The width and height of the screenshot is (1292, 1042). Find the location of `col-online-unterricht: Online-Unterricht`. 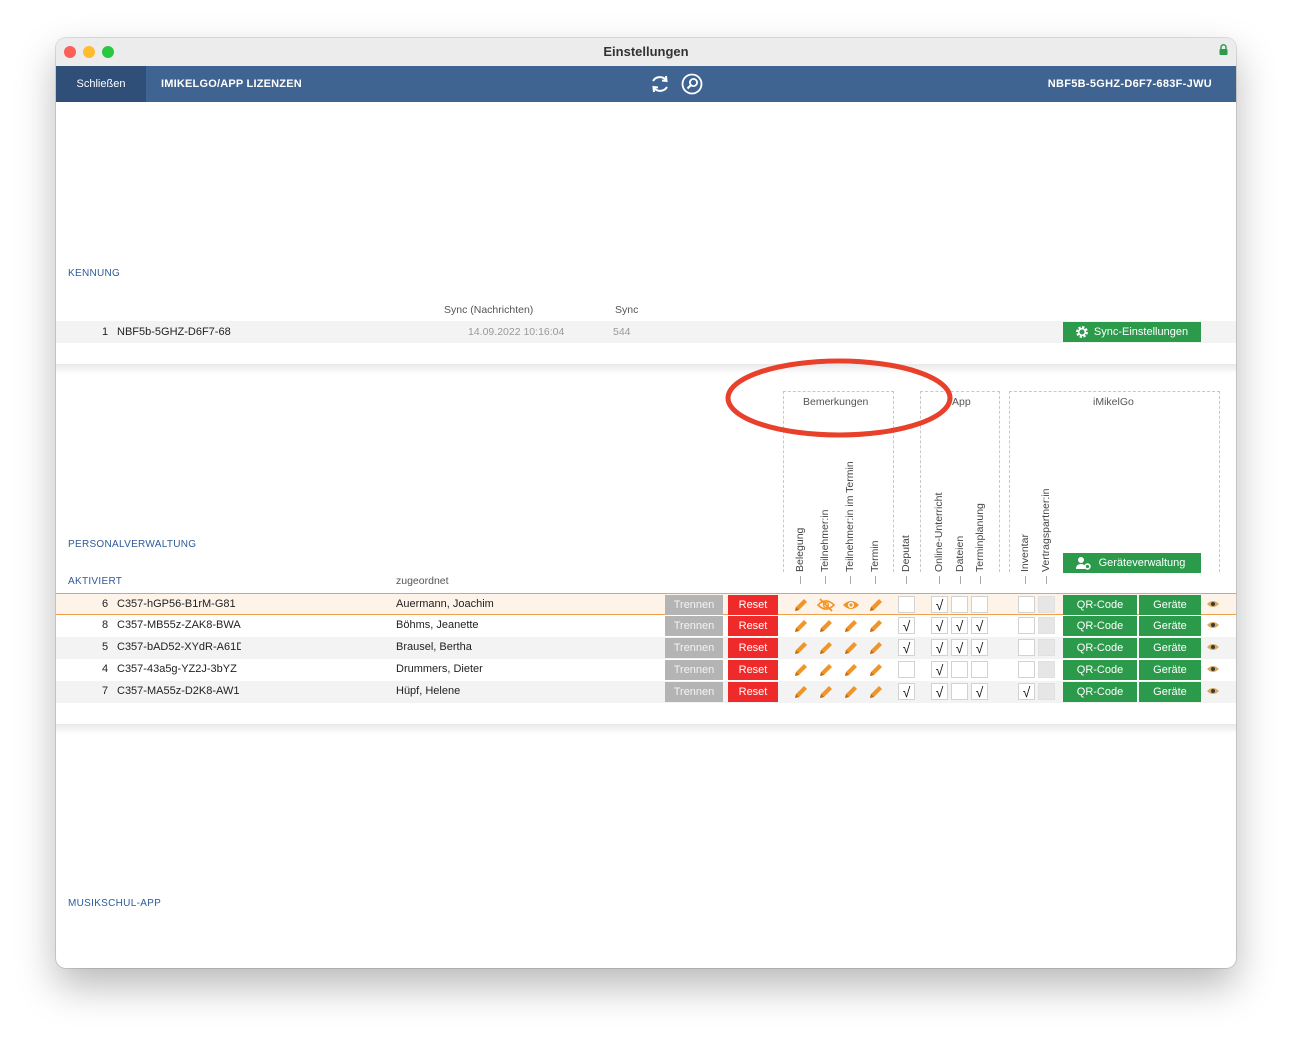

col-online-unterricht: Online-Unterricht is located at coordinates (939, 532).